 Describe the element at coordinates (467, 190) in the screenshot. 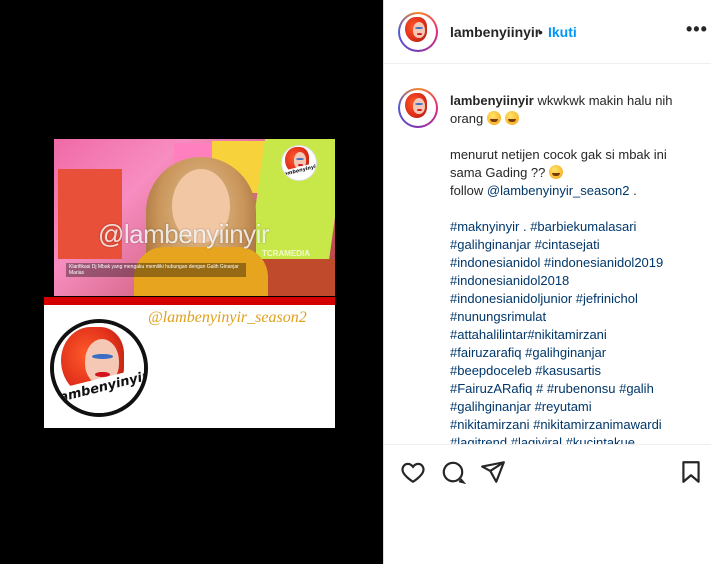

I see `caption-follow-prefix: follow` at that location.